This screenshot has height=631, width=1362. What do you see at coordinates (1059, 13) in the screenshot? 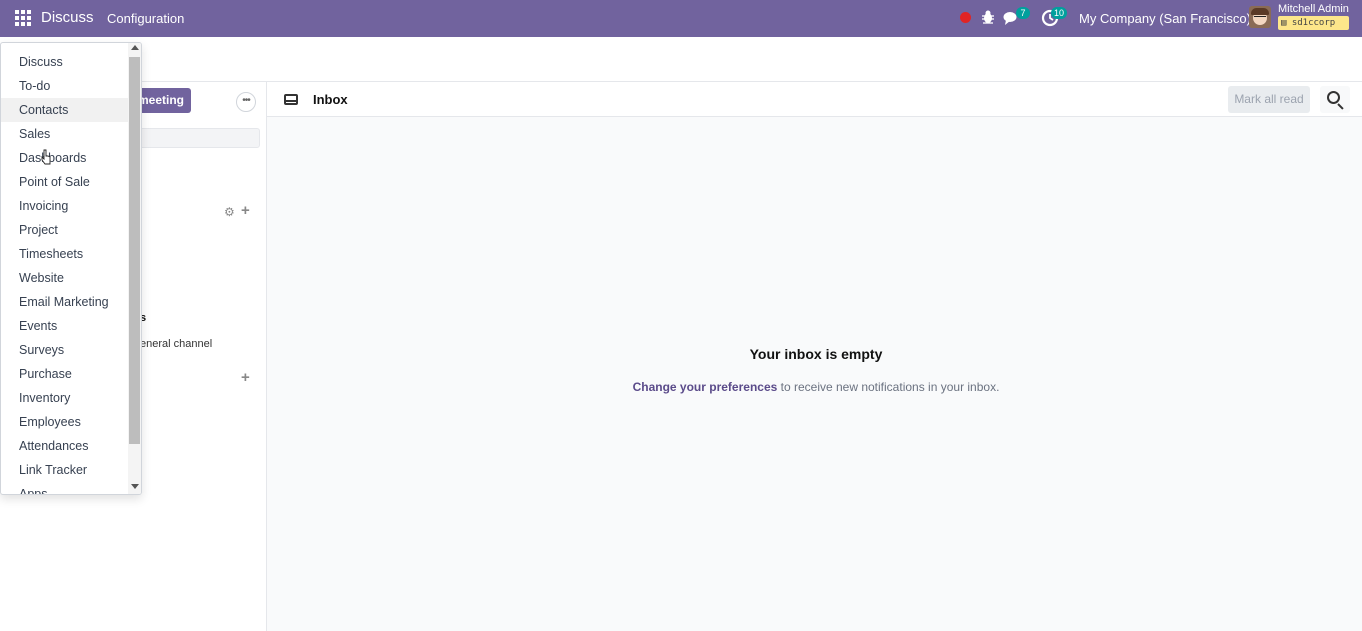
I see `activity-count-badge: 10` at bounding box center [1059, 13].